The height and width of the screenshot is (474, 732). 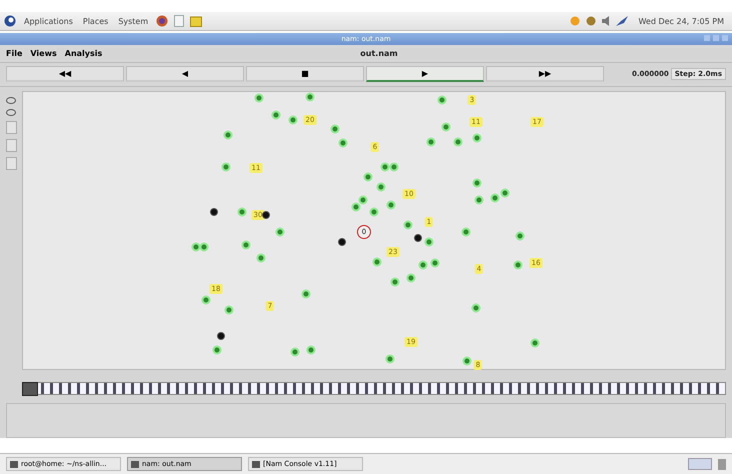 What do you see at coordinates (95, 21) in the screenshot?
I see `panel-menu: Places` at bounding box center [95, 21].